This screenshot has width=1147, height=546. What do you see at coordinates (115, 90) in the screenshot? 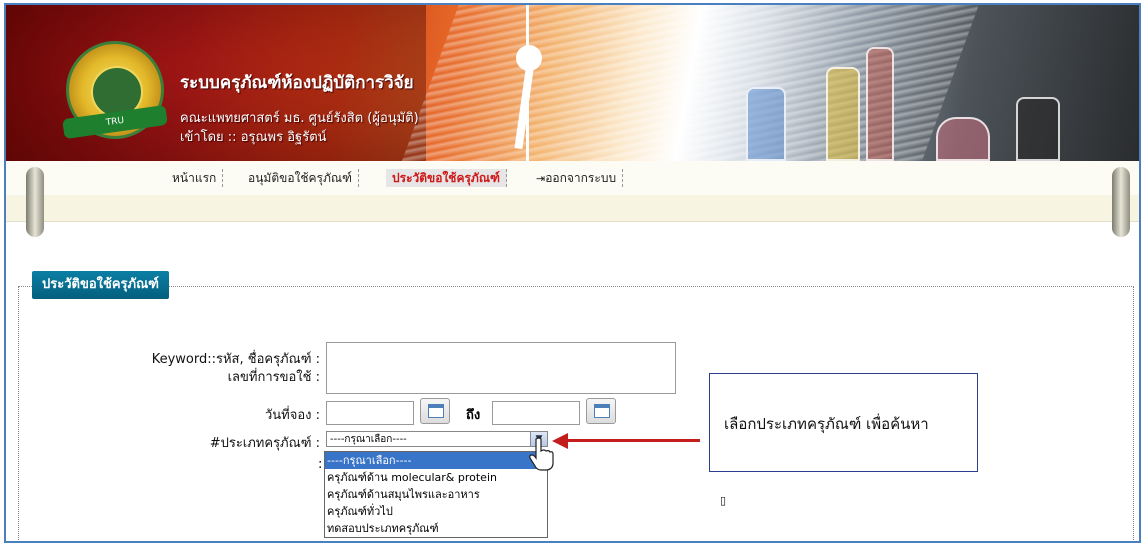
I see `university-logo: TRU` at bounding box center [115, 90].